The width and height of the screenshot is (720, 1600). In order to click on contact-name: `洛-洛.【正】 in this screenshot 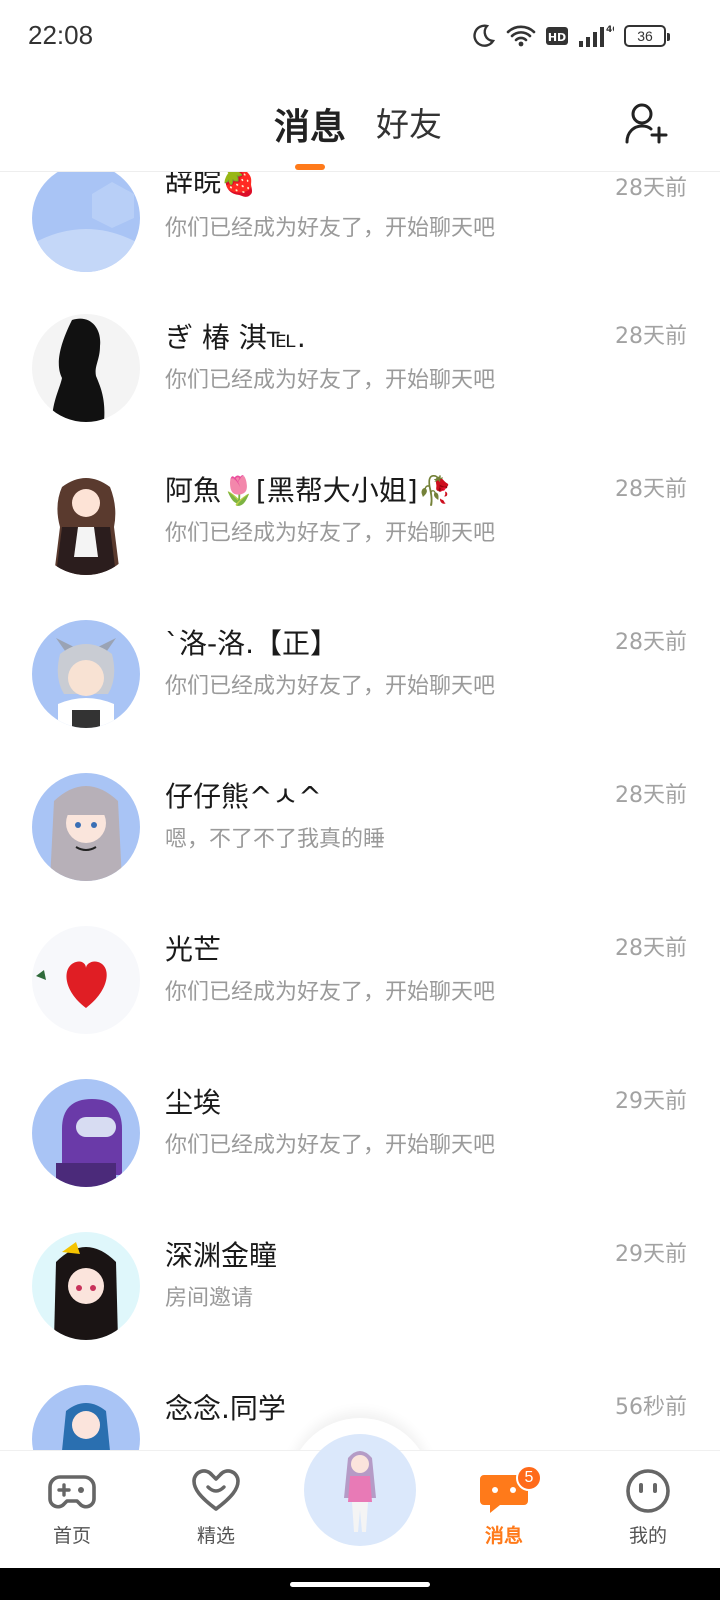, I will do `click(252, 643)`.